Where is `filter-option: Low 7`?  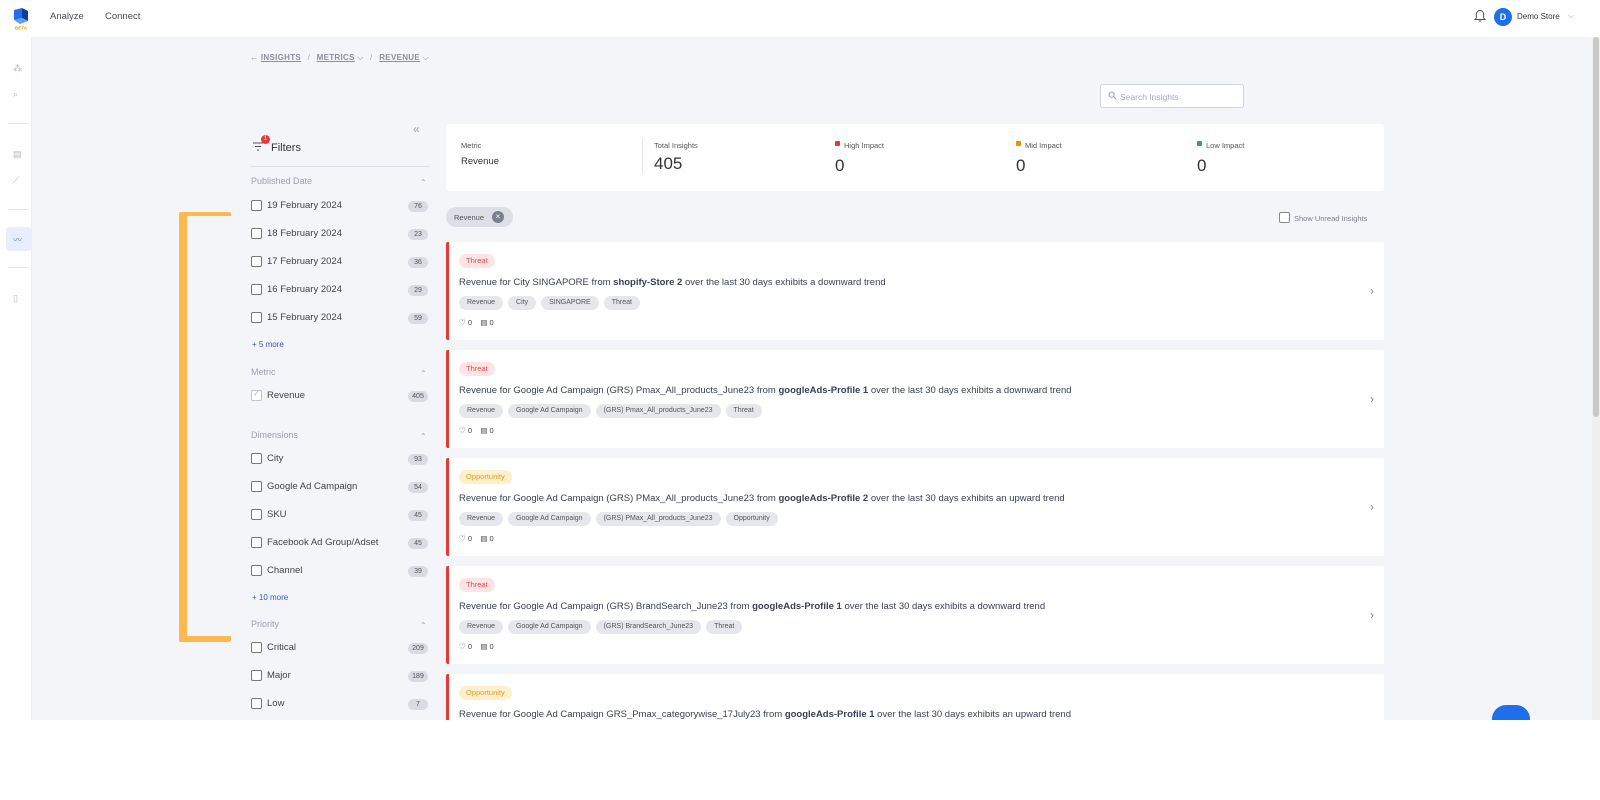 filter-option: Low 7 is located at coordinates (341, 705).